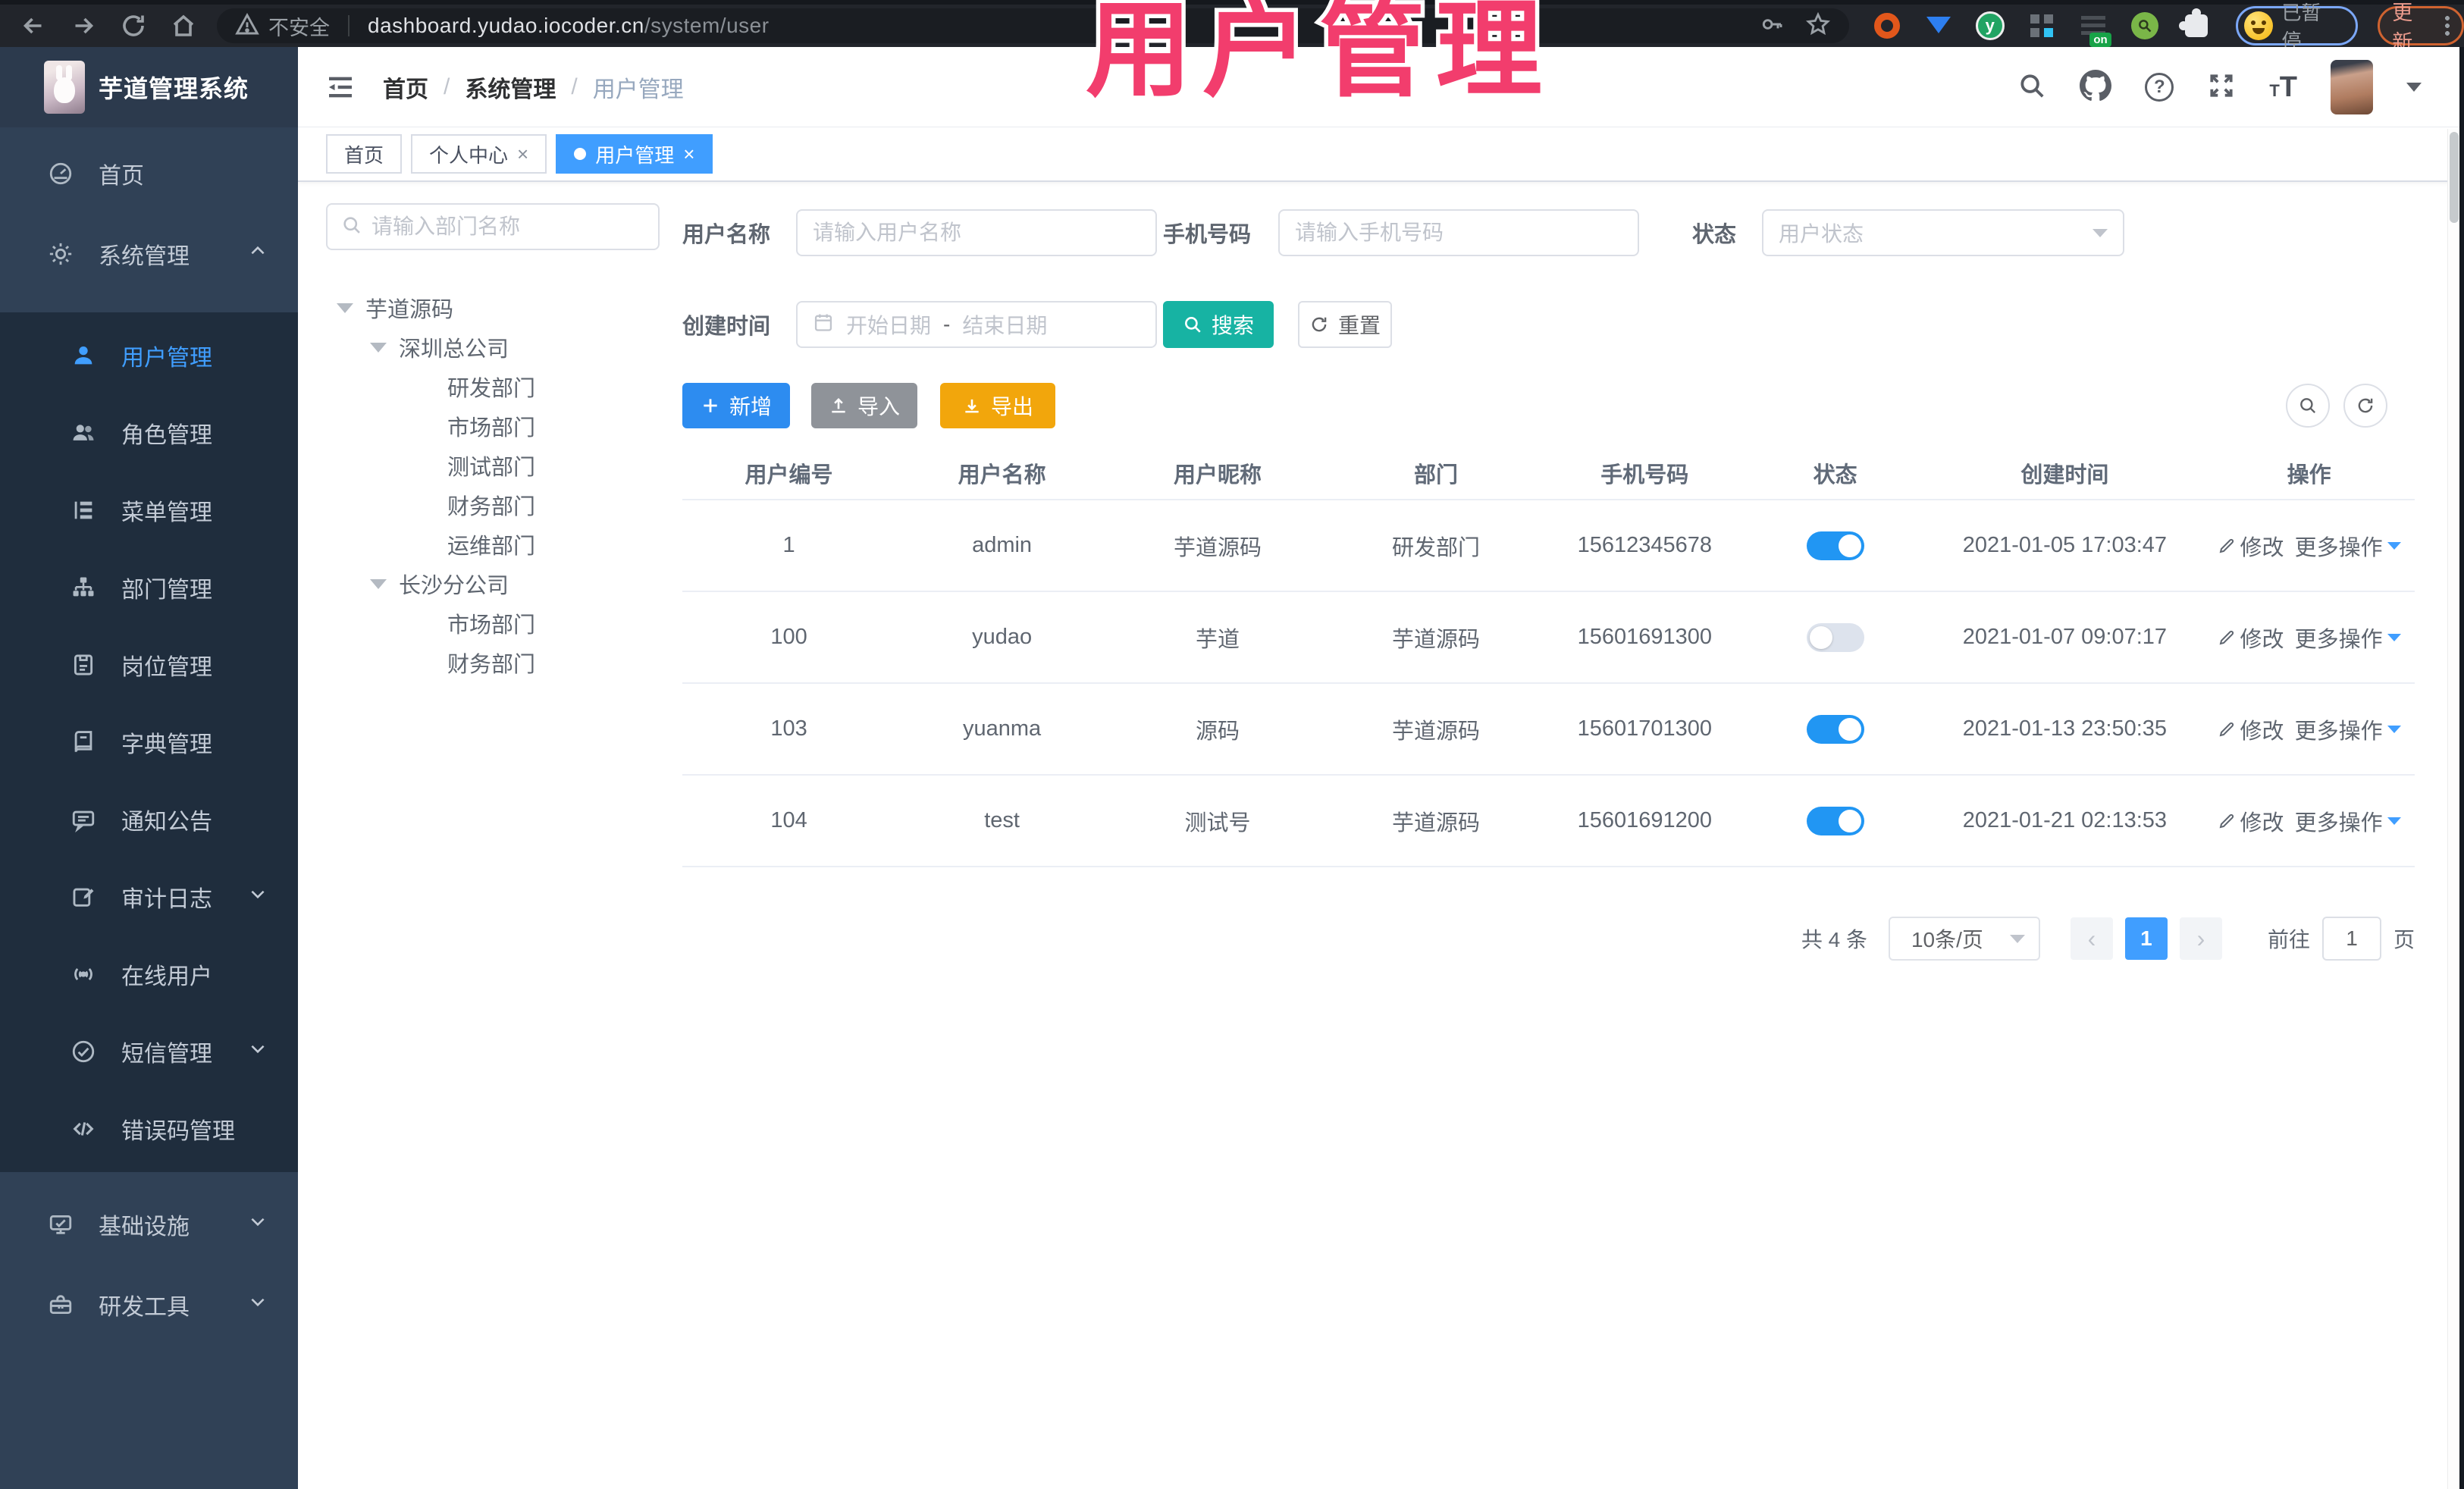  I want to click on page-size-select: 10条/页, so click(1964, 939).